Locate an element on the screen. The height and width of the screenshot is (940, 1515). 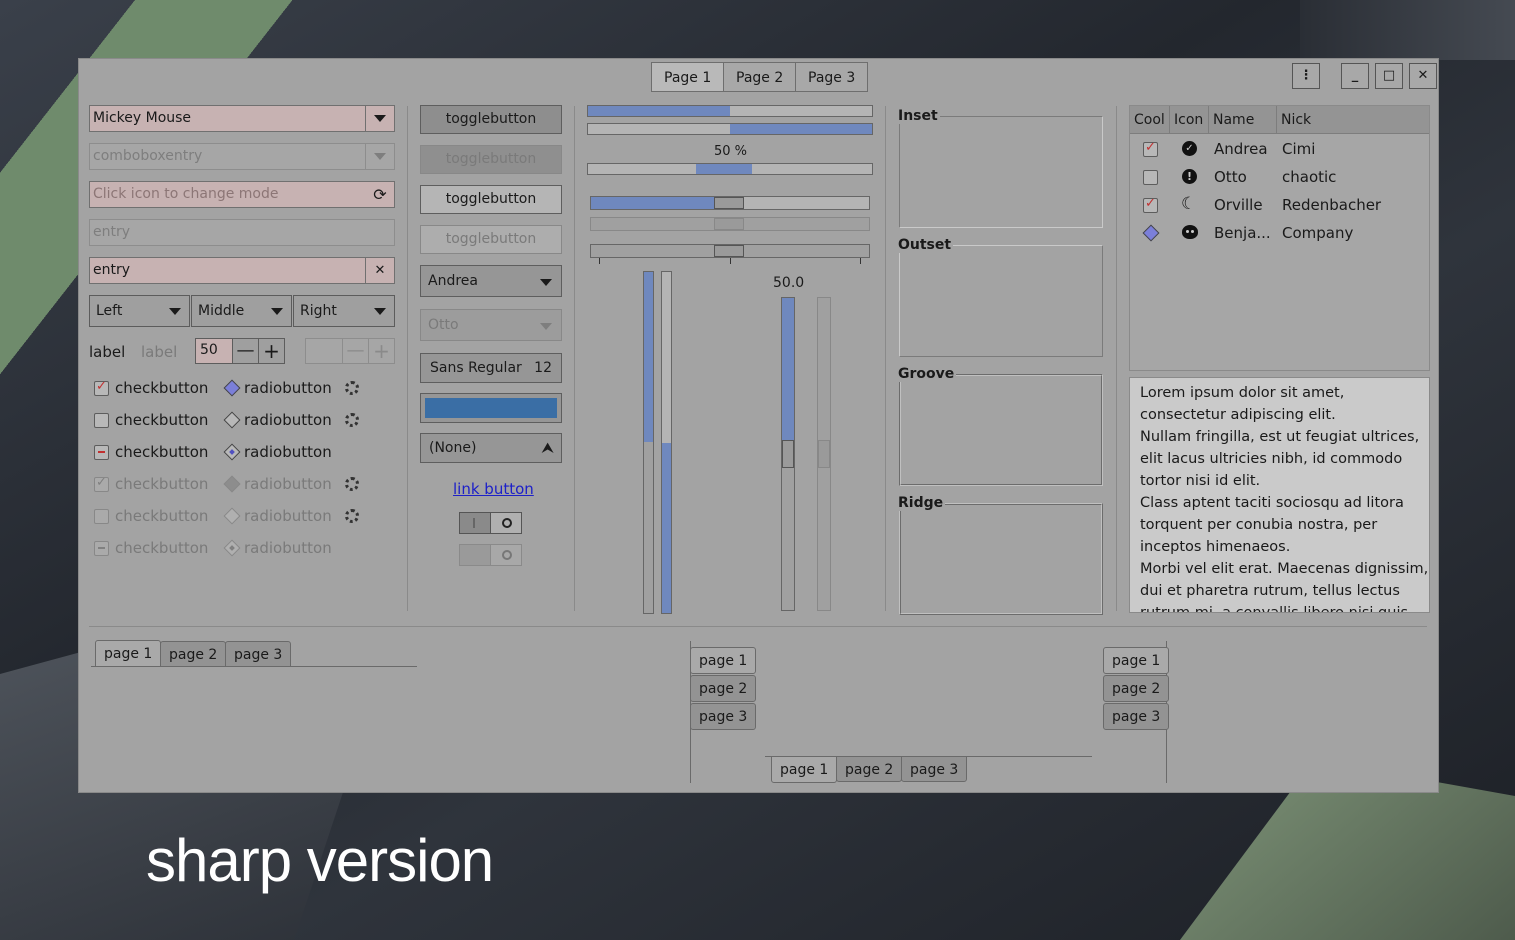
switch-on is located at coordinates (490, 523).